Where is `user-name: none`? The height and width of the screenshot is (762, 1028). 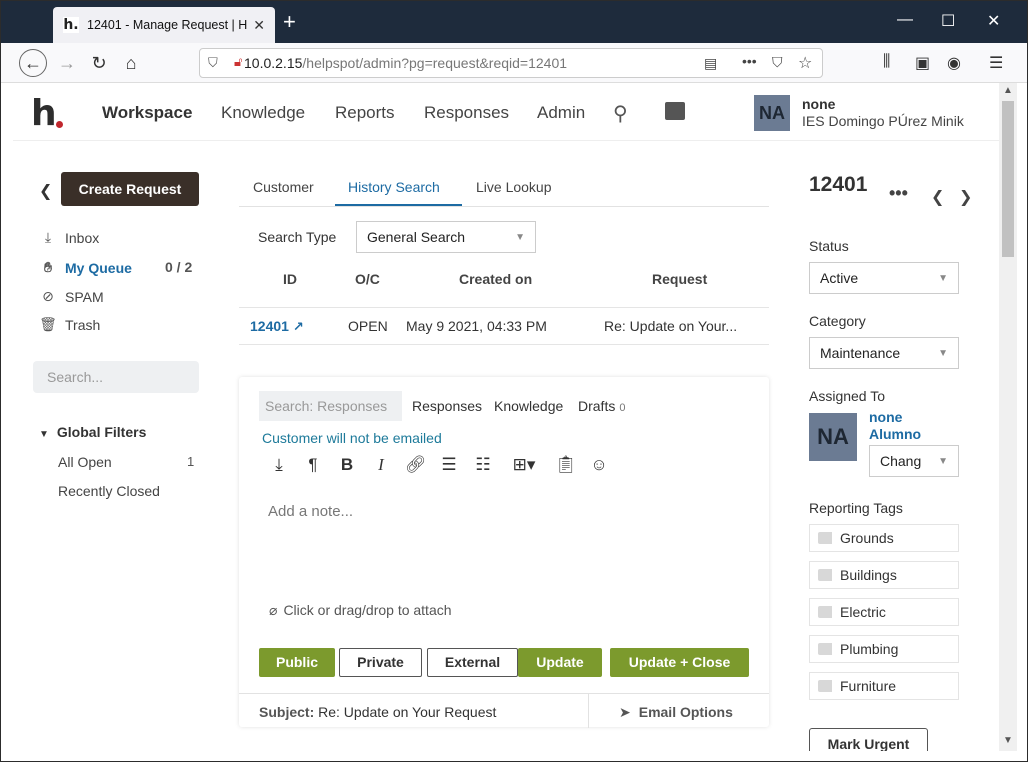 user-name: none is located at coordinates (818, 104).